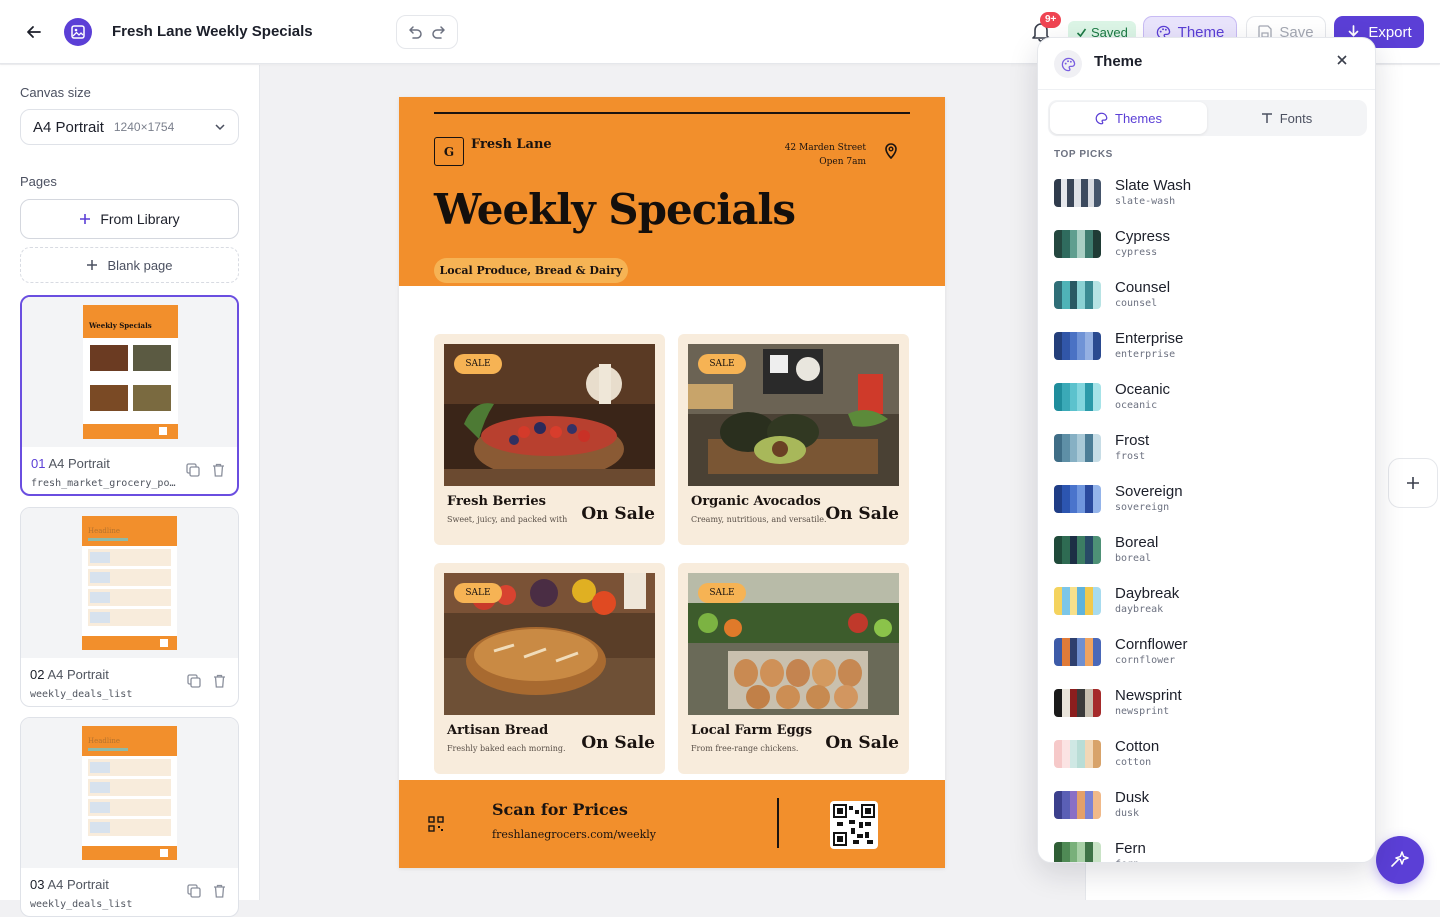  What do you see at coordinates (1132, 805) in the screenshot?
I see `theme-names: Dusk dusk` at bounding box center [1132, 805].